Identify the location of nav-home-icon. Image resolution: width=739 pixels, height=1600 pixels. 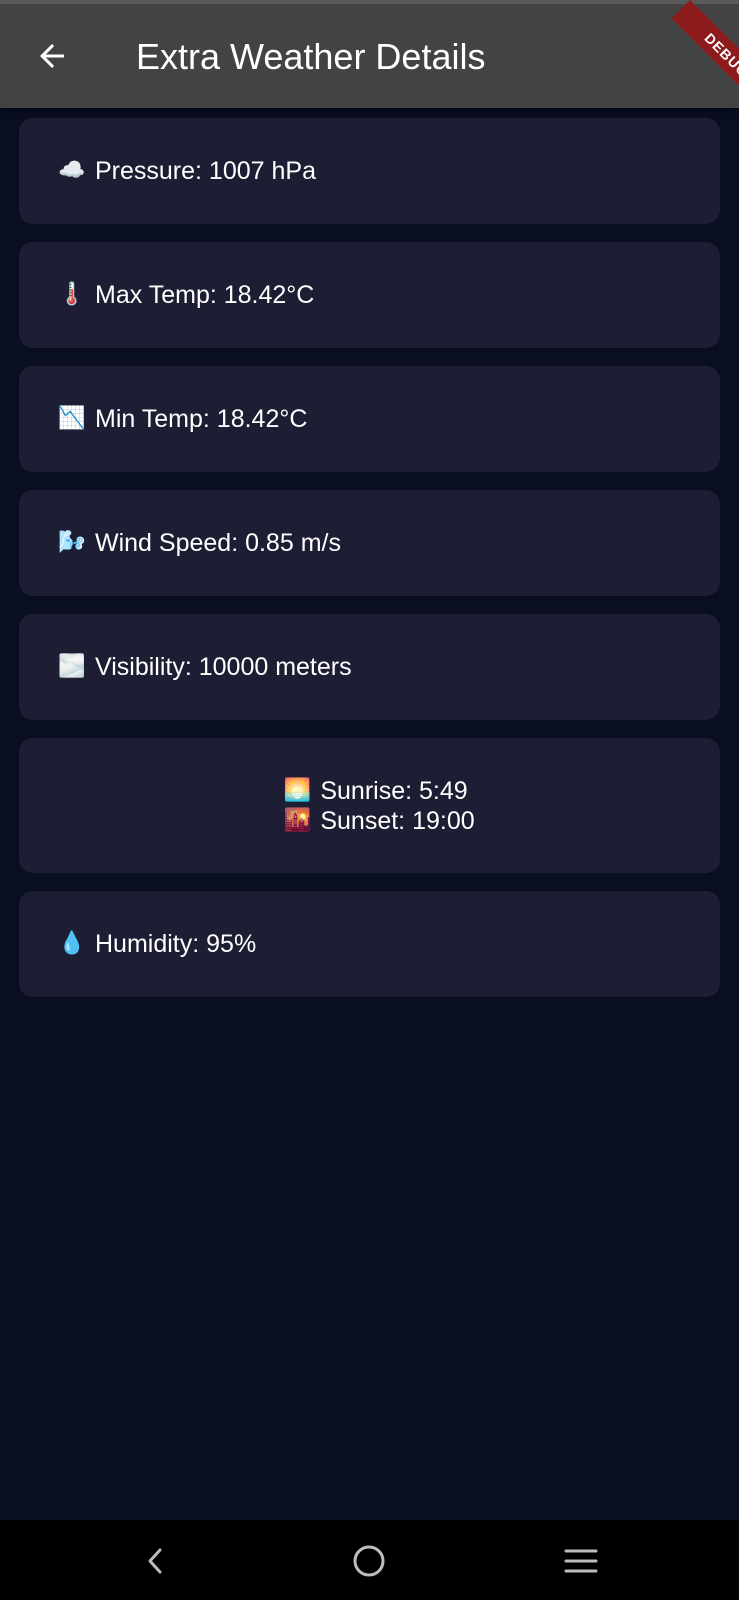
(369, 1561).